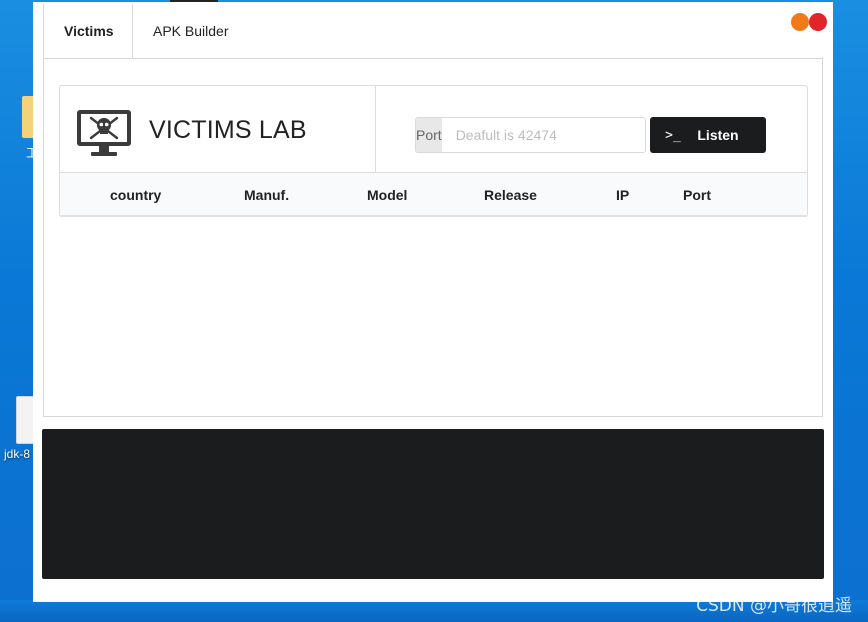  What do you see at coordinates (510, 195) in the screenshot?
I see `column-header-release: Release` at bounding box center [510, 195].